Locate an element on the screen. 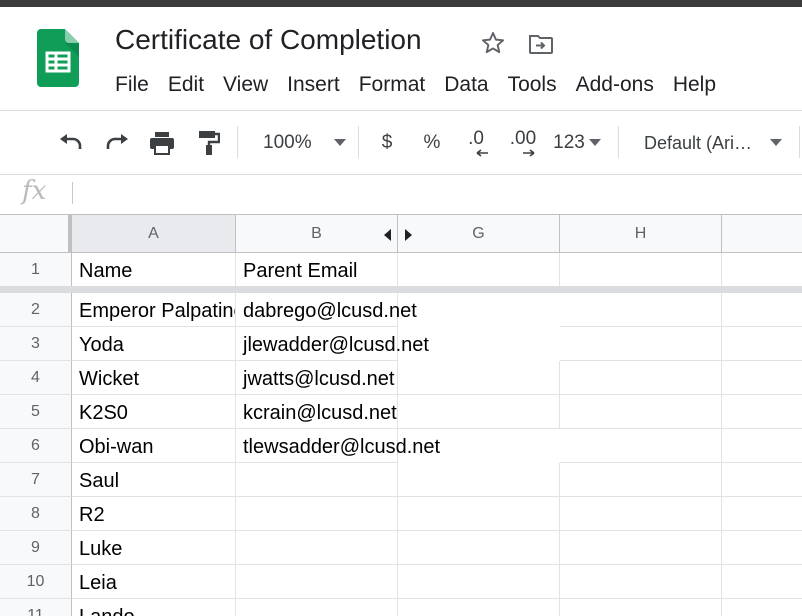 The image size is (802, 616). row-header: 3 is located at coordinates (36, 344).